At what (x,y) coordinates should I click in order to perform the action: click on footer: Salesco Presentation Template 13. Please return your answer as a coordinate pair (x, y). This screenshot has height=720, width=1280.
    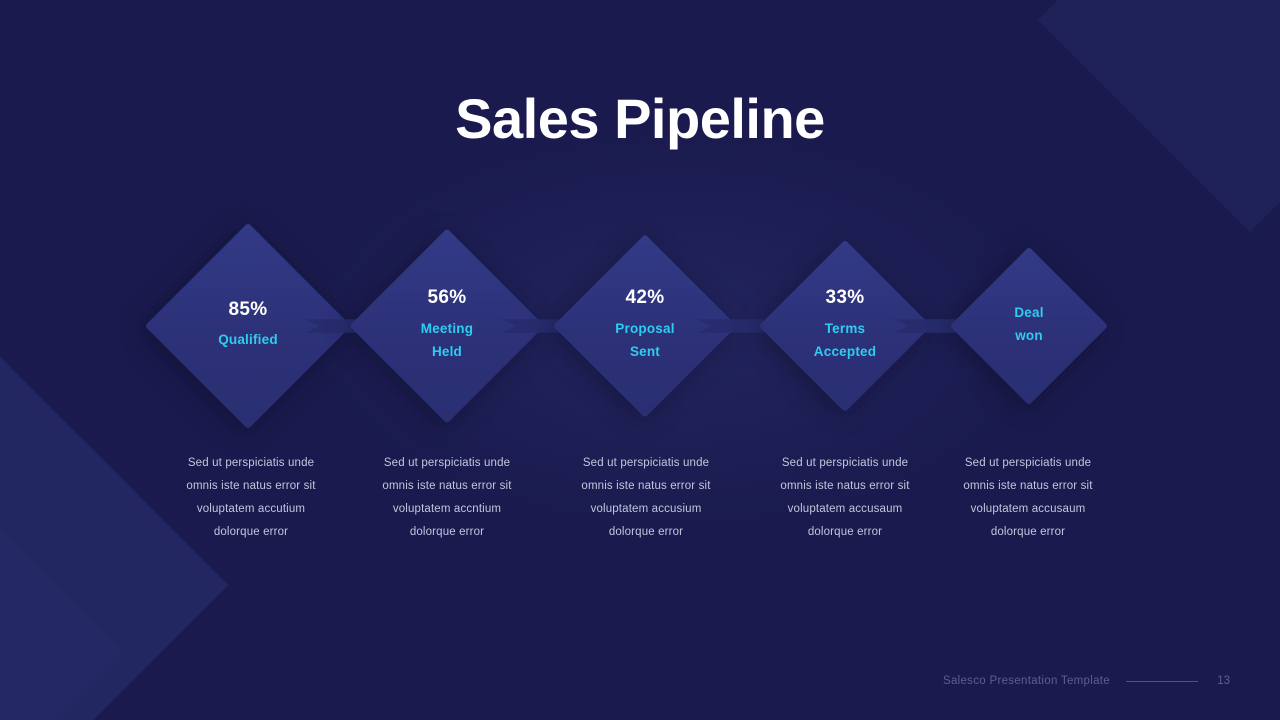
    Looking at the image, I should click on (640, 679).